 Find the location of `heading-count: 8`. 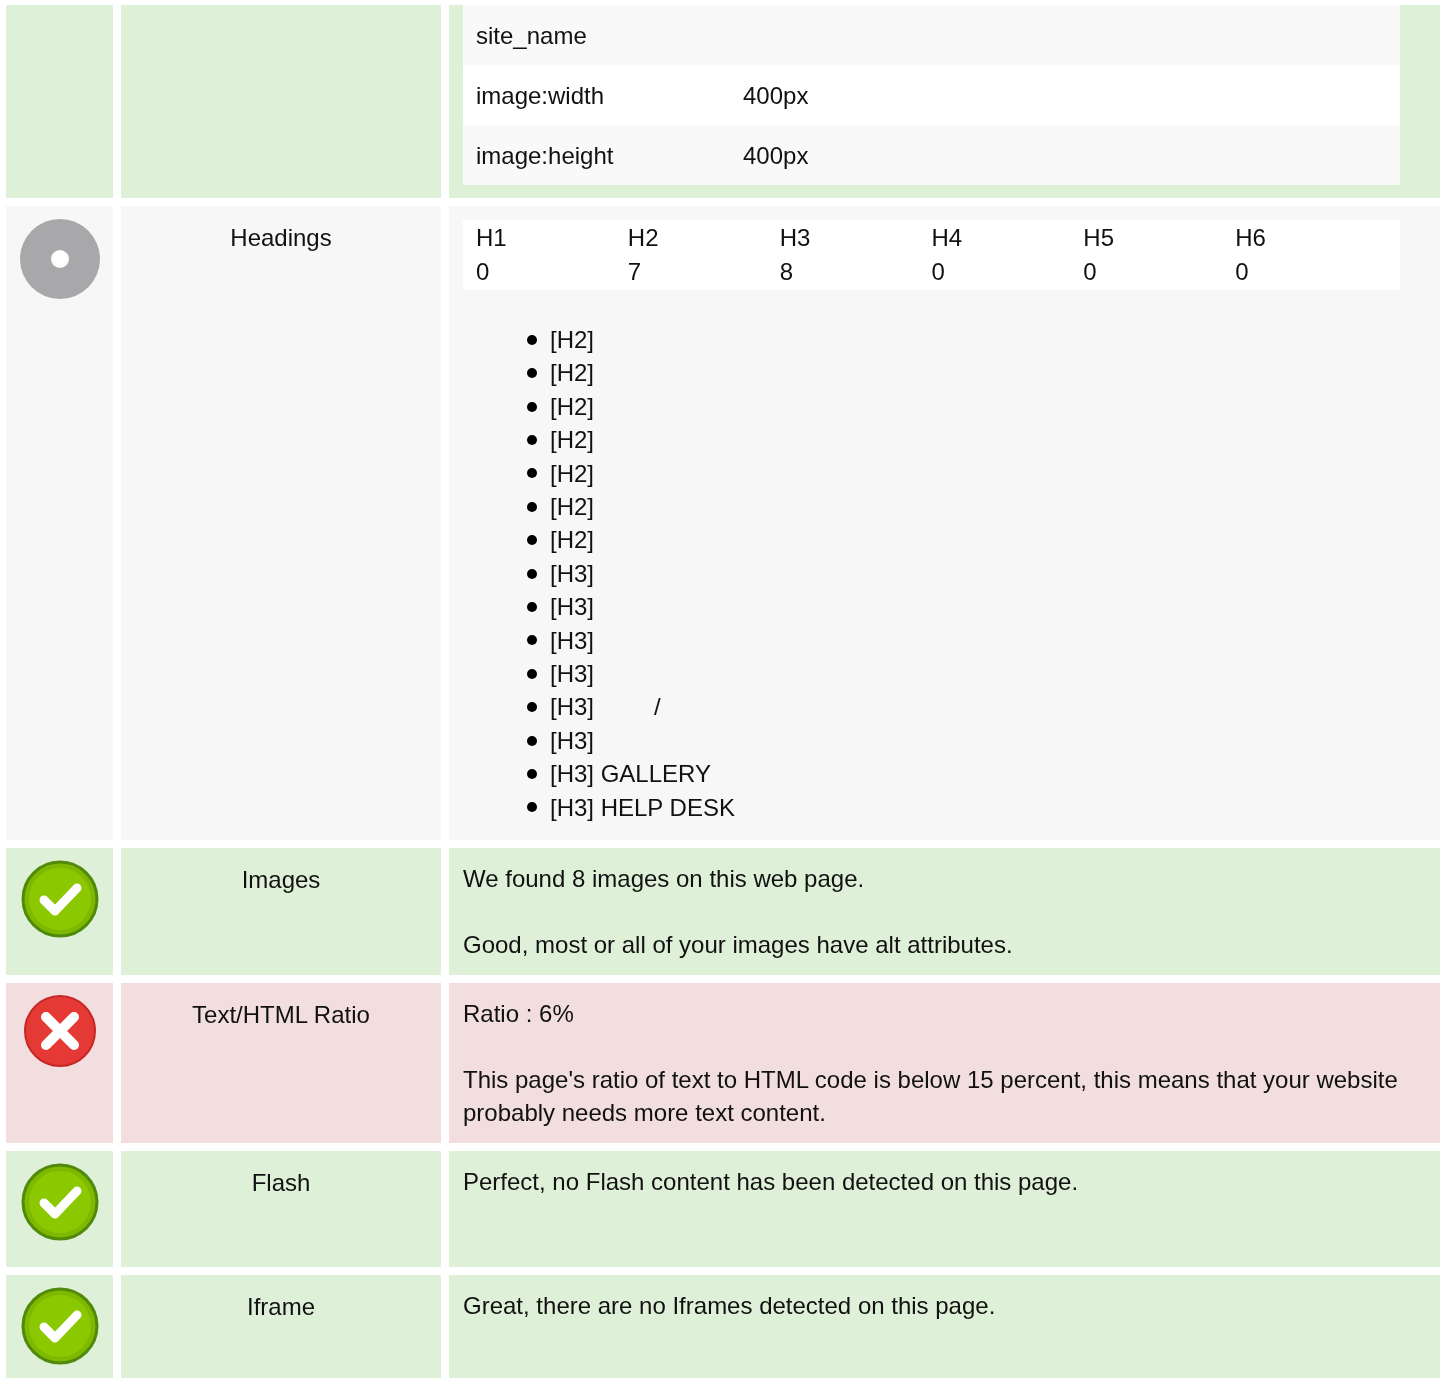

heading-count: 8 is located at coordinates (786, 272).